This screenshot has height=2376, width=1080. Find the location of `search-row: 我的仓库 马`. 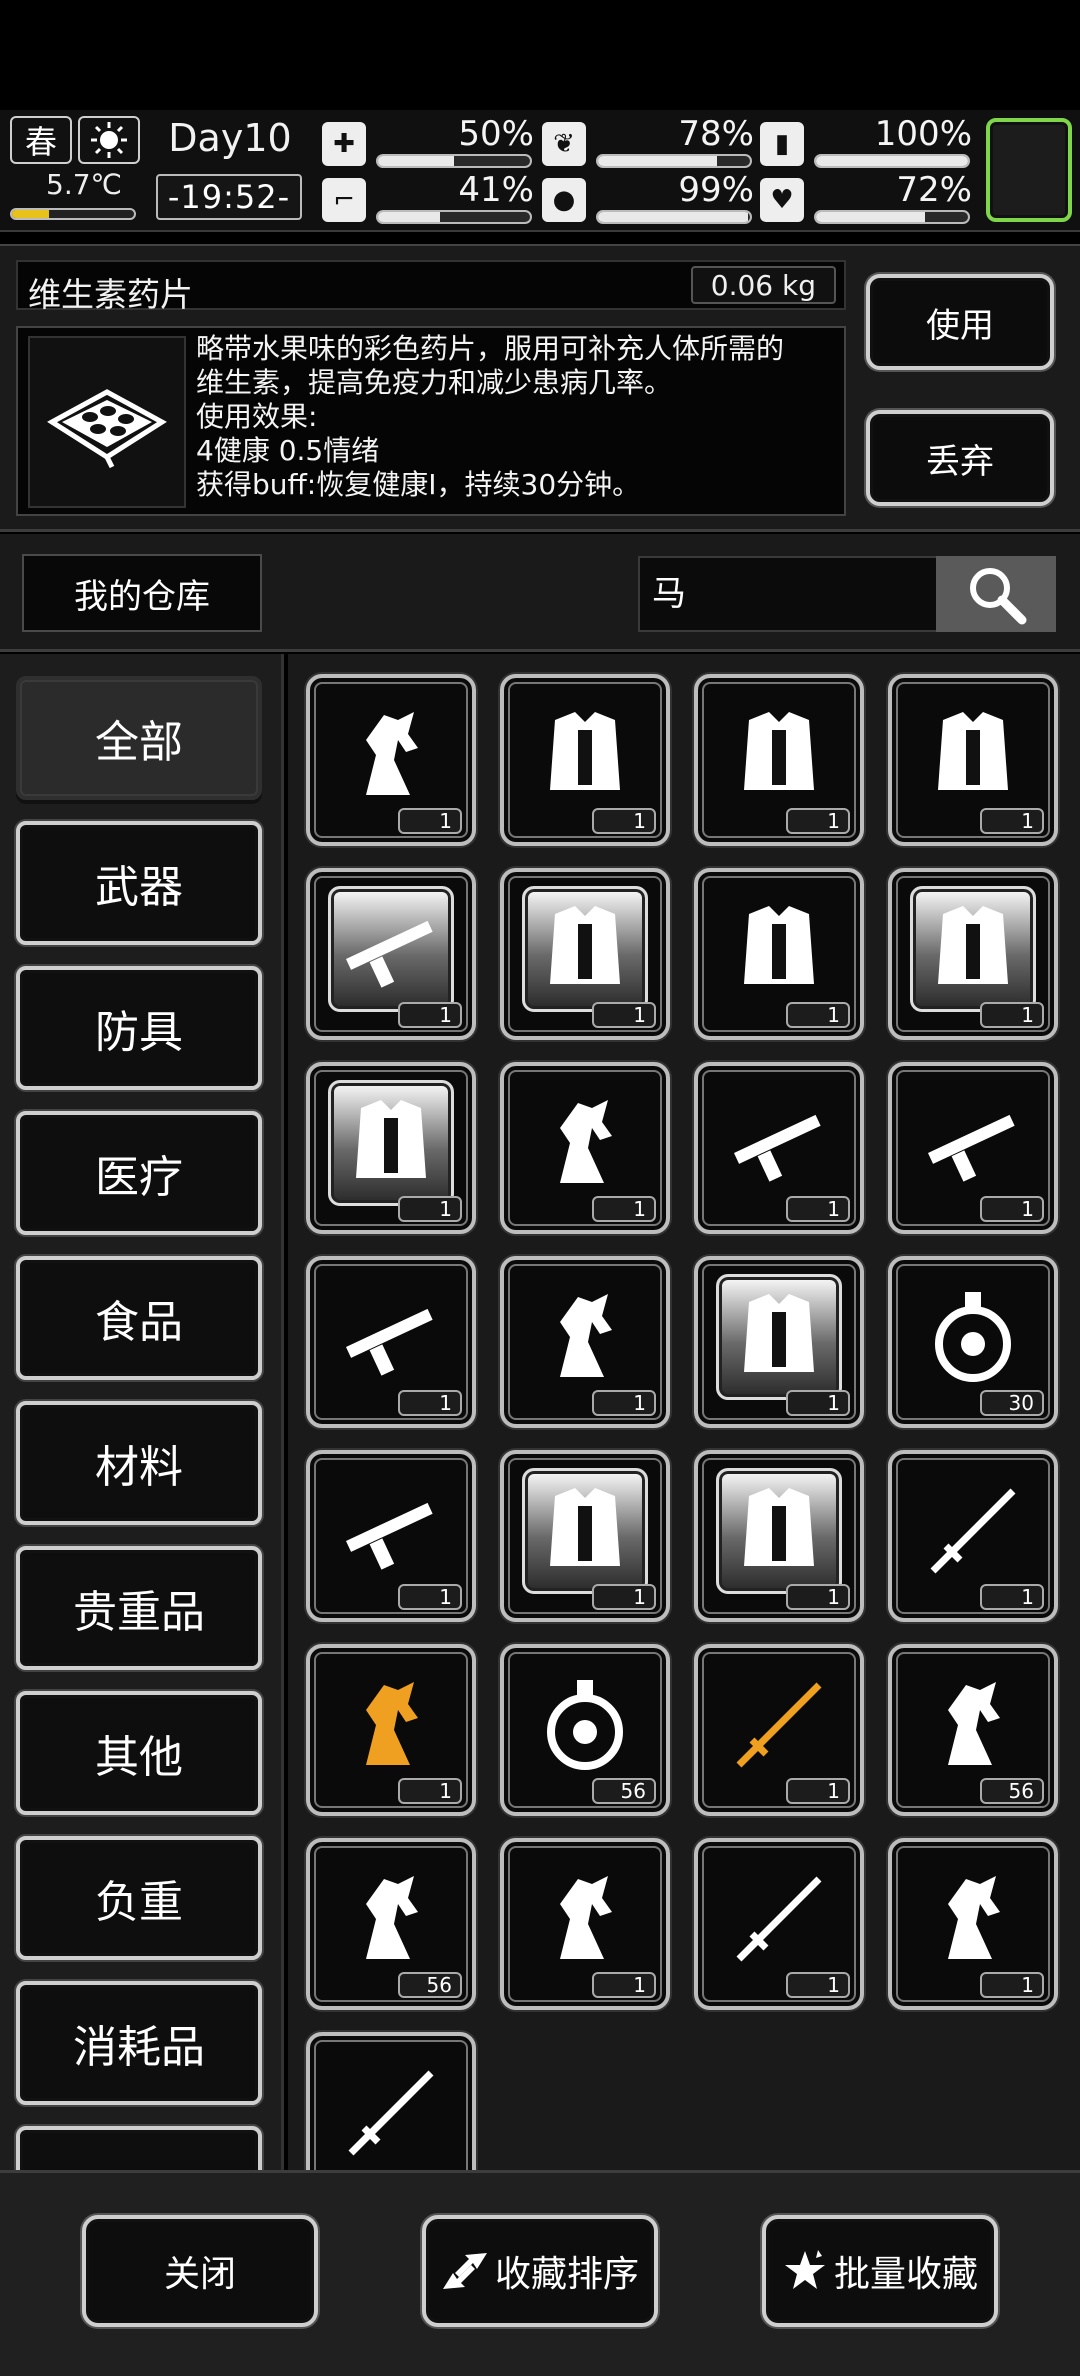

search-row: 我的仓库 马 is located at coordinates (540, 593).